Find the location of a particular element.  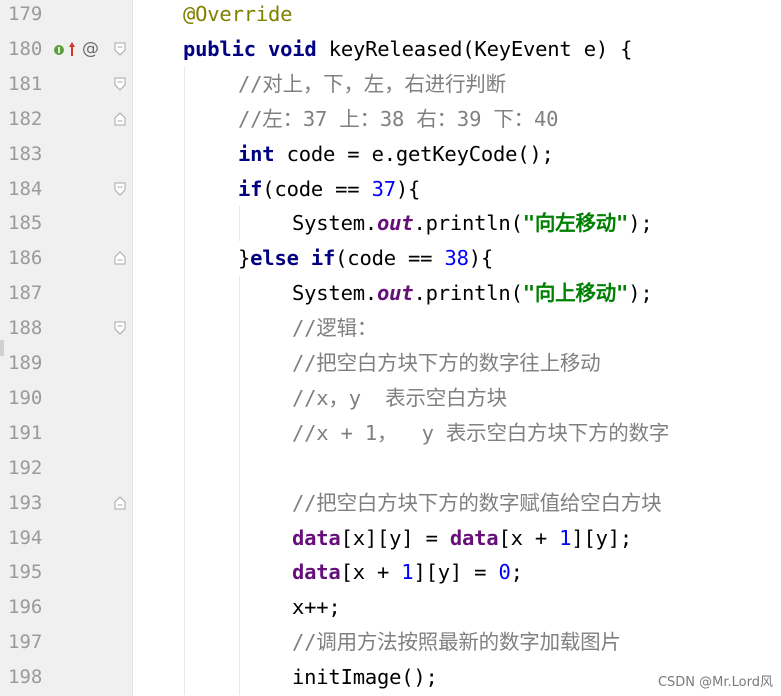

code-text: @Override is located at coordinates (237, 16).